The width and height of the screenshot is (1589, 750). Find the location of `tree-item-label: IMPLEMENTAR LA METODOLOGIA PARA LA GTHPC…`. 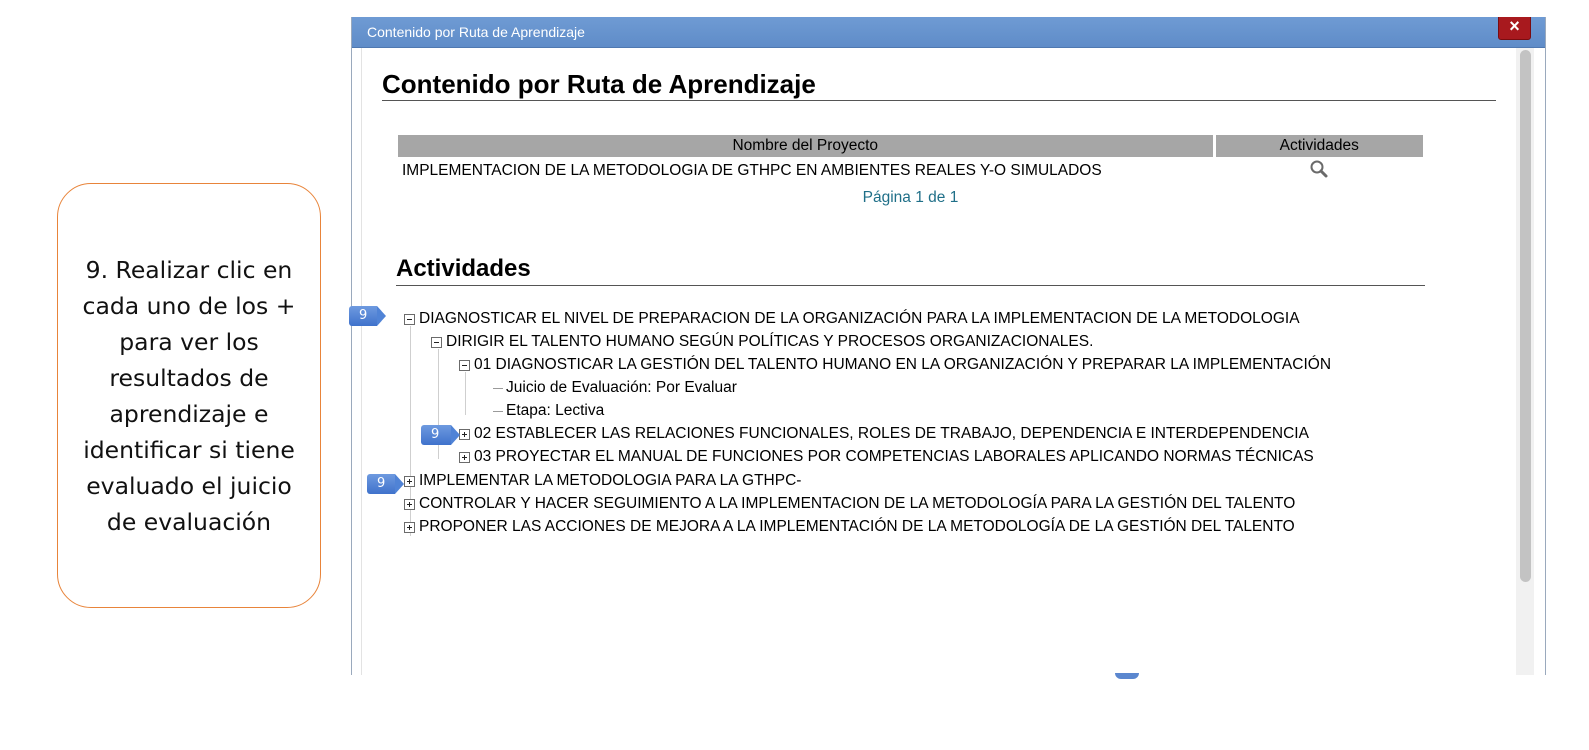

tree-item-label: IMPLEMENTAR LA METODOLOGIA PARA LA GTHPC… is located at coordinates (610, 480).